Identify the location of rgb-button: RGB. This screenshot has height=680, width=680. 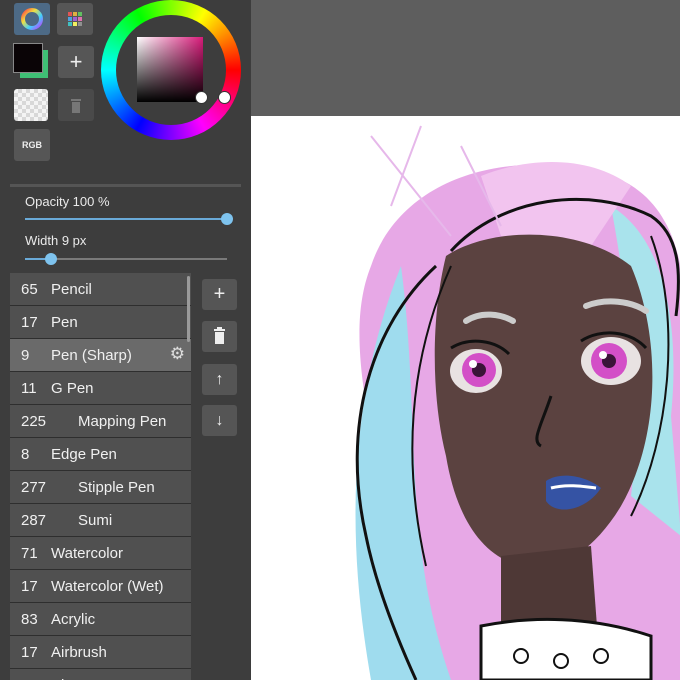
(32, 145).